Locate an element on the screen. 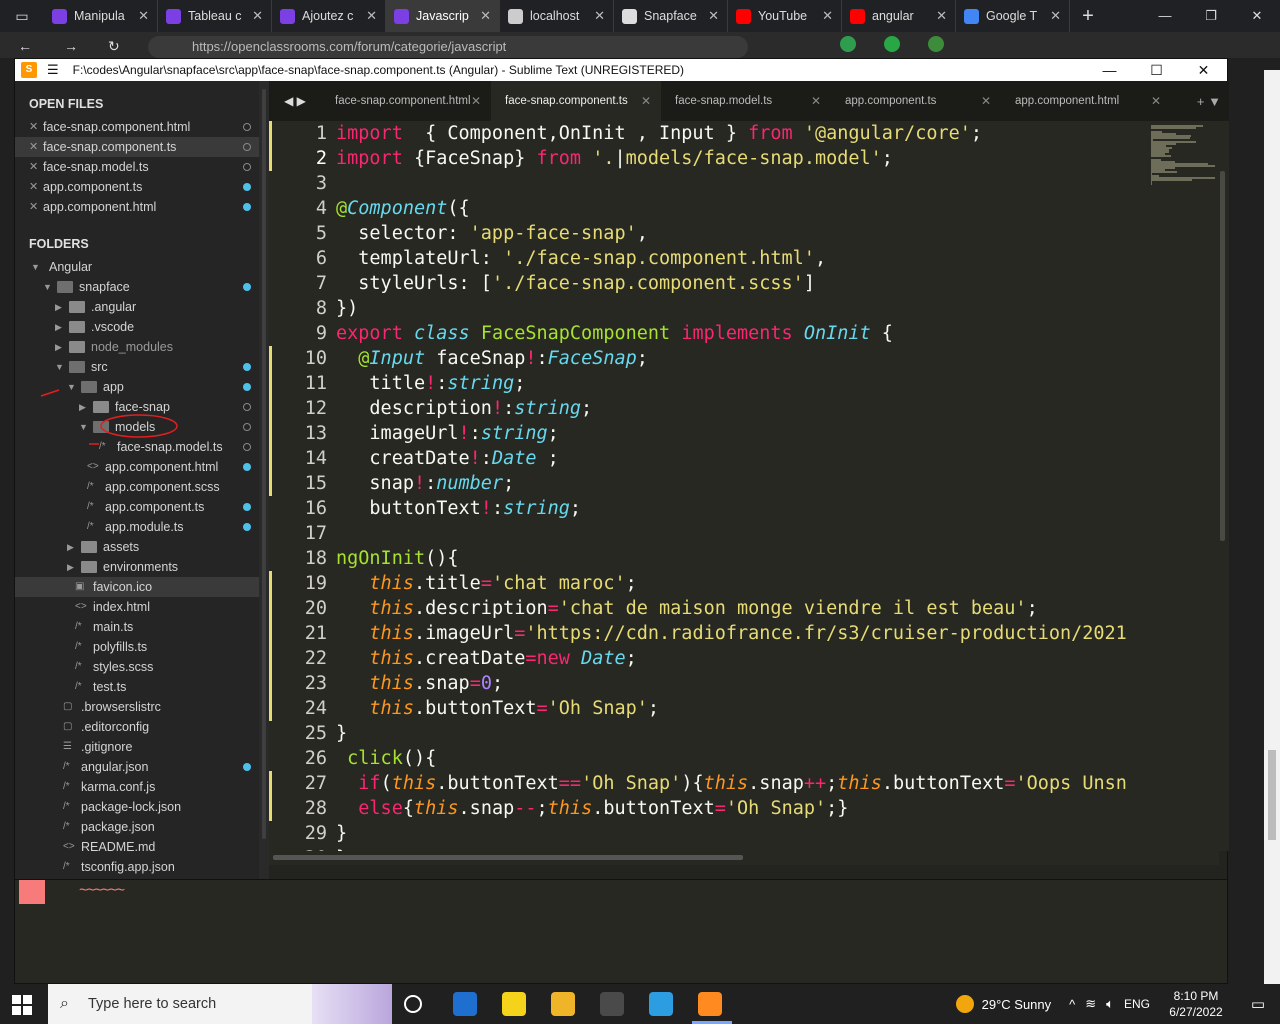 The image size is (1280, 1024). tree-file: <> README.md is located at coordinates (137, 847).